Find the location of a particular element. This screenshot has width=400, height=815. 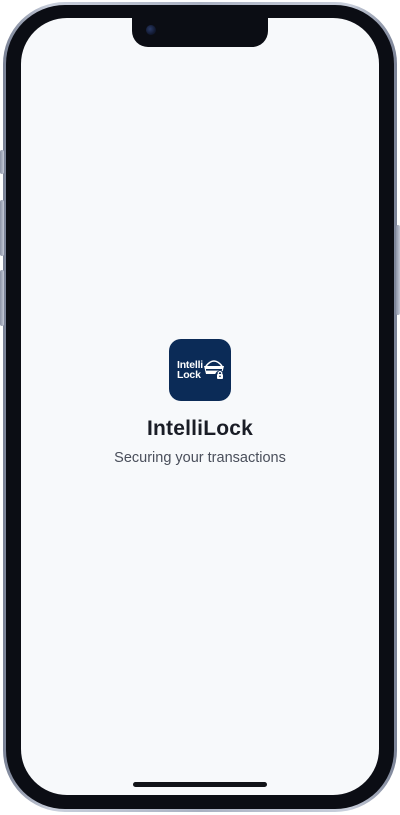

volume-up-button is located at coordinates (2, 228).